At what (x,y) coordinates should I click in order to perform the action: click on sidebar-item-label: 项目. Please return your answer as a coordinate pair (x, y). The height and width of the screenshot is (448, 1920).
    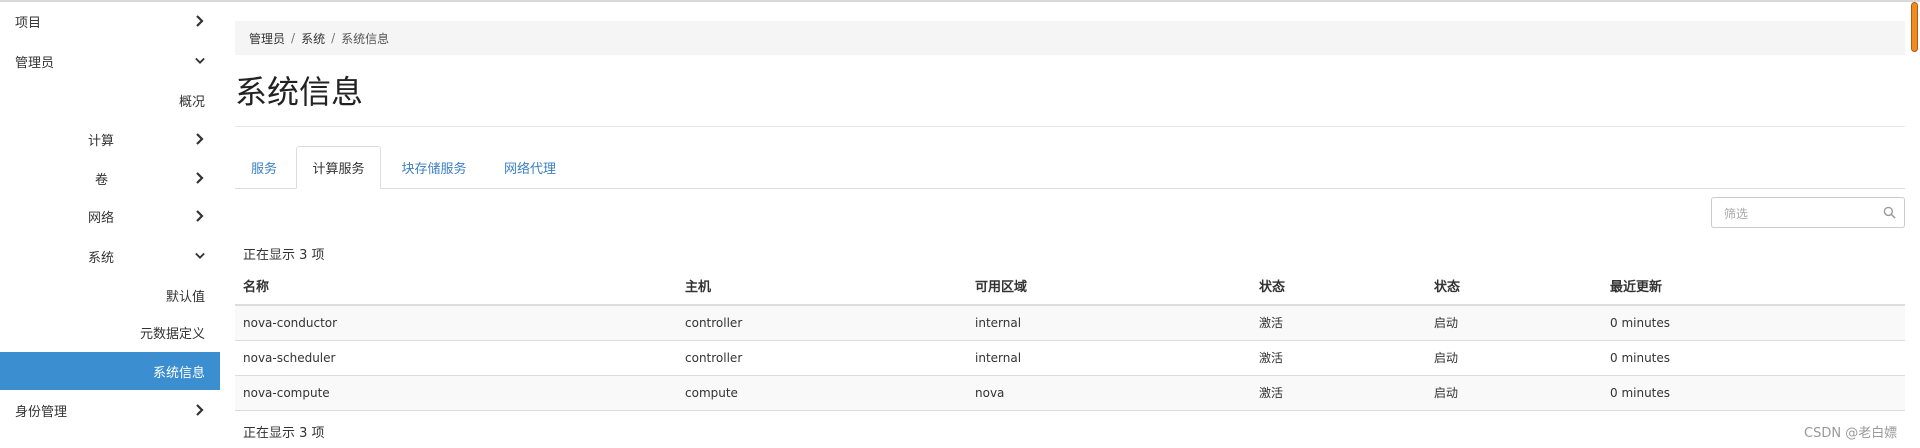
    Looking at the image, I should click on (28, 23).